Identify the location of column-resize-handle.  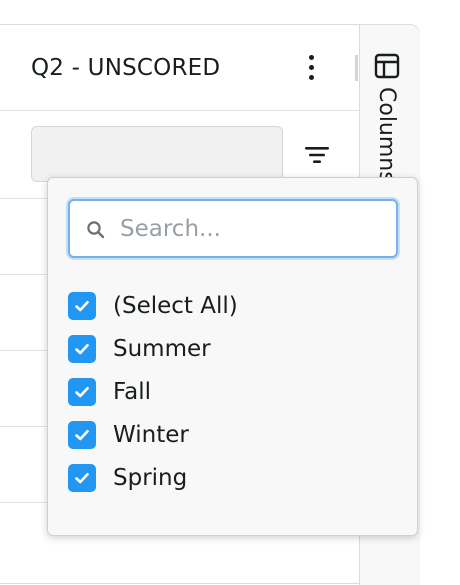
(356, 68).